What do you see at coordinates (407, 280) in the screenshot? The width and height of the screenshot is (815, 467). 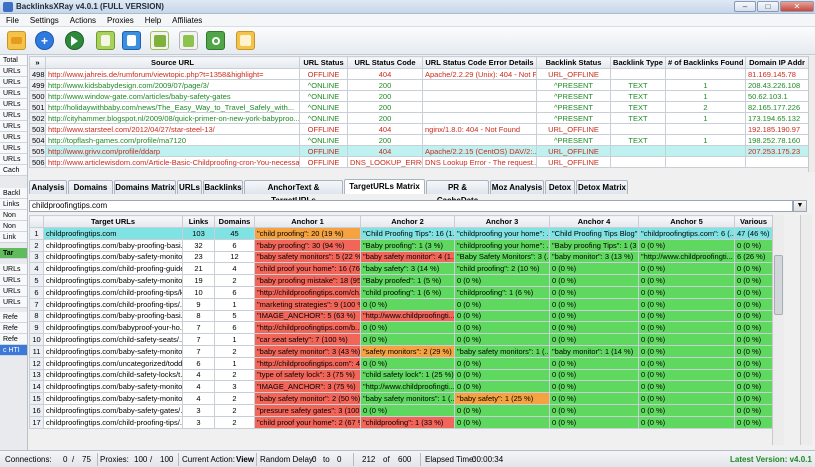 I see `anchor-2-cell: "Baby proofed": 1 (5 %)` at bounding box center [407, 280].